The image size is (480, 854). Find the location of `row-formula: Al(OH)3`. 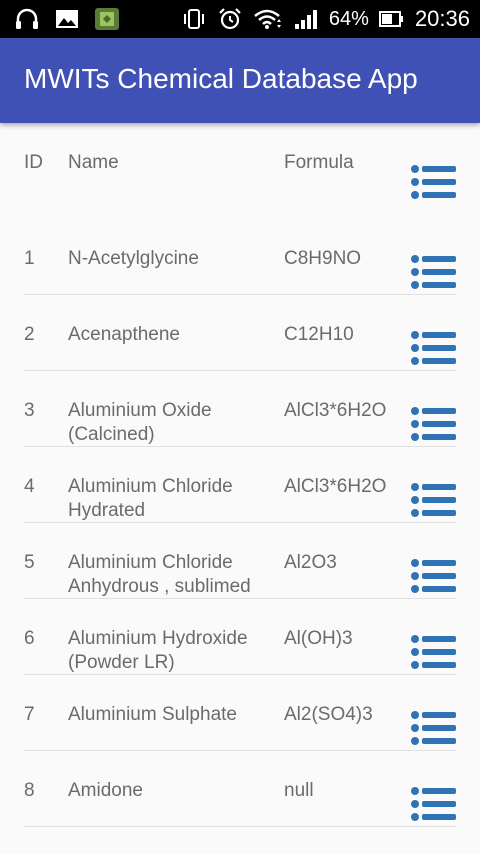

row-formula: Al(OH)3 is located at coordinates (318, 638).